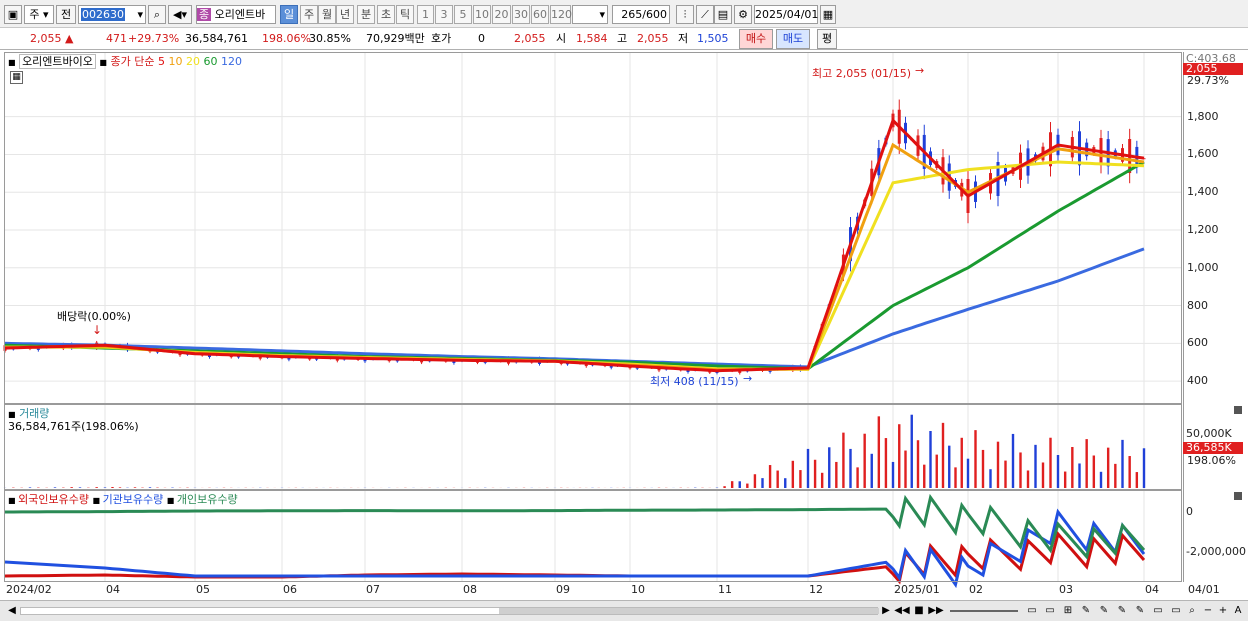 This screenshot has width=1248, height=621. Describe the element at coordinates (180, 14) in the screenshot. I see `speaker-icon: ◀▾` at that location.